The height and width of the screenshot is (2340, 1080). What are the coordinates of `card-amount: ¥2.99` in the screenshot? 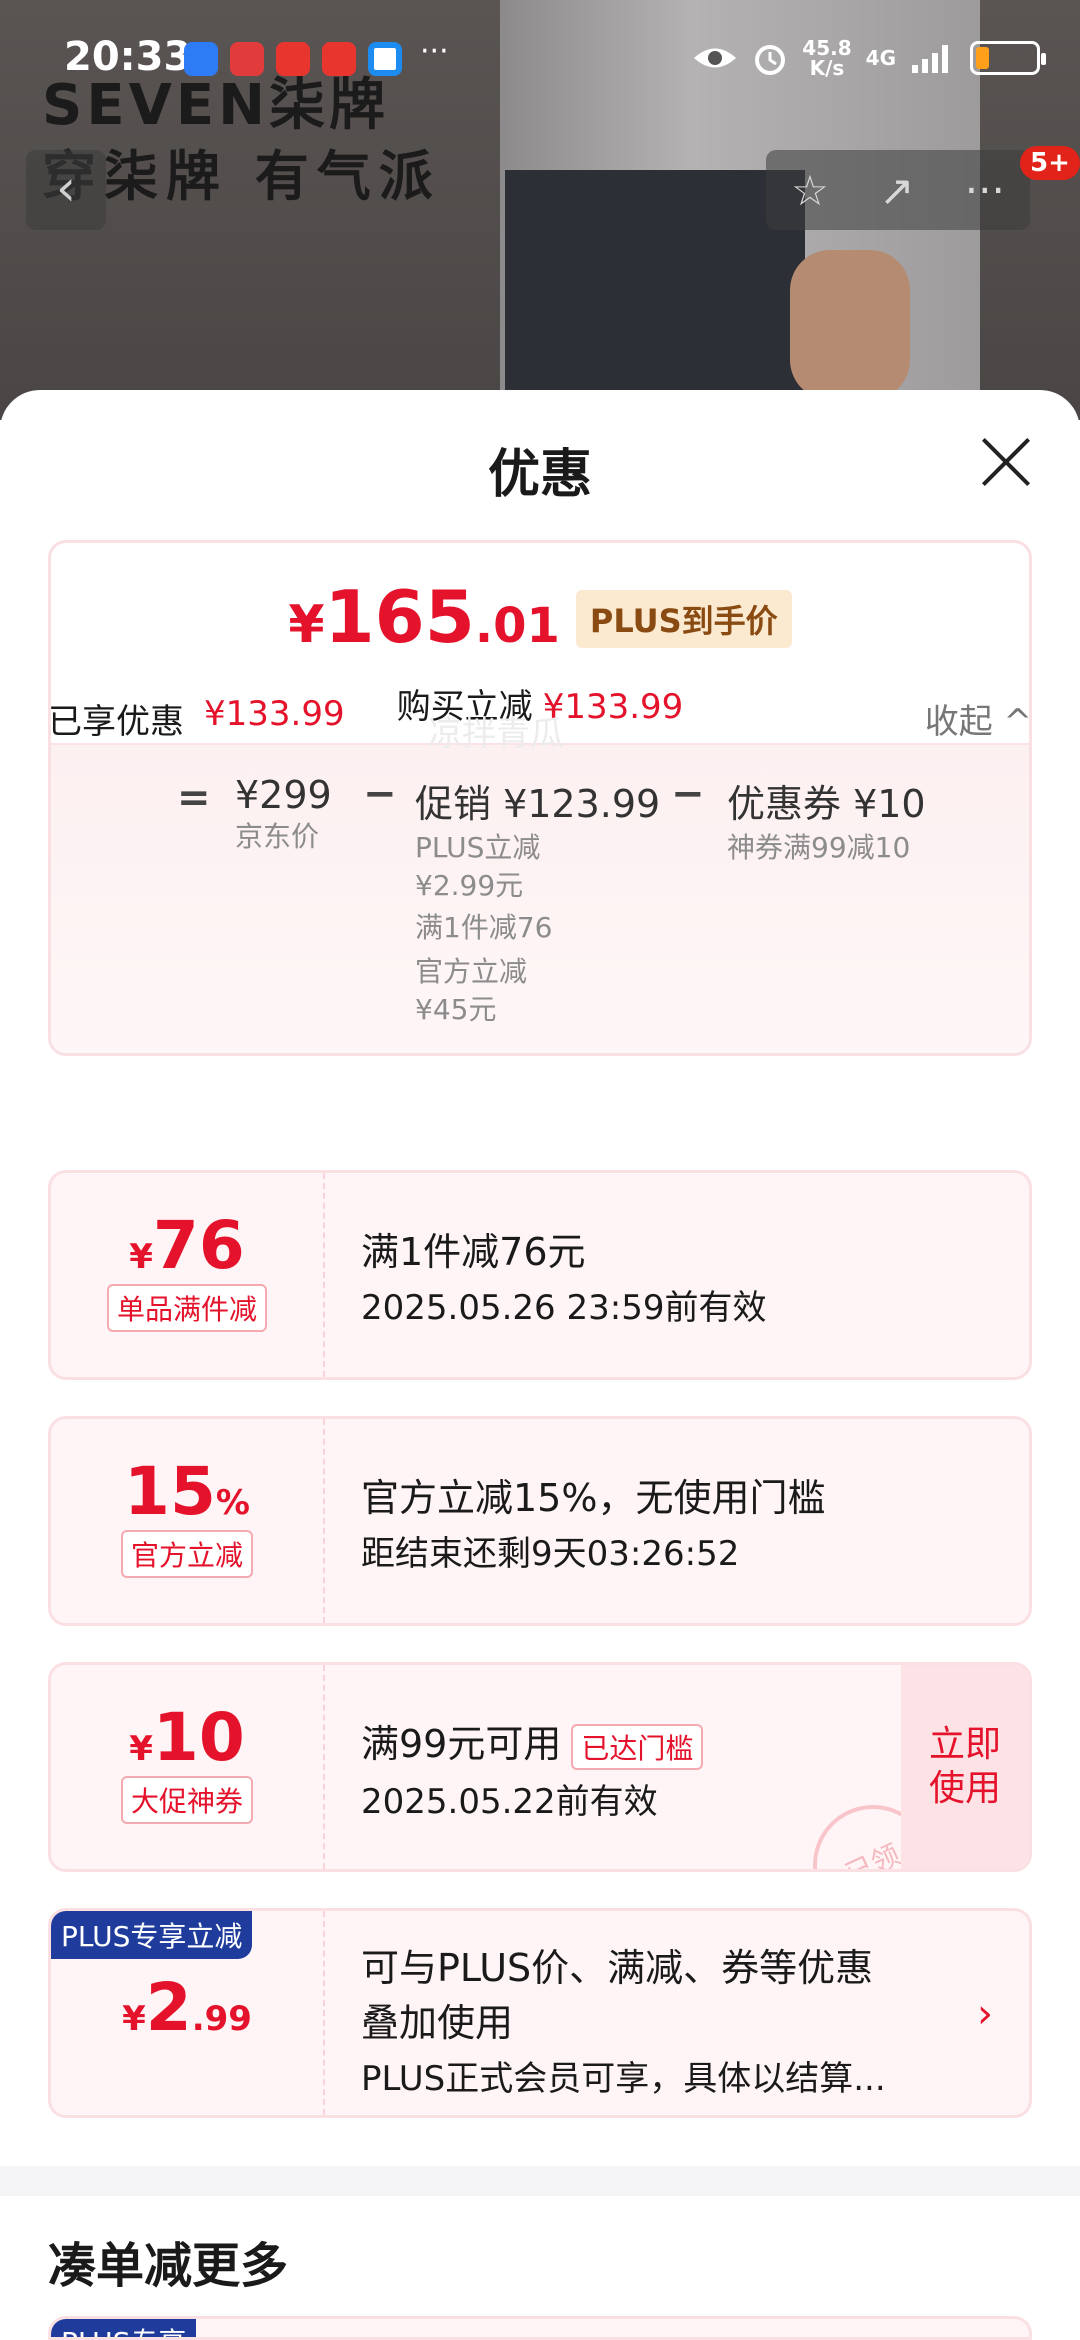 It's located at (187, 2007).